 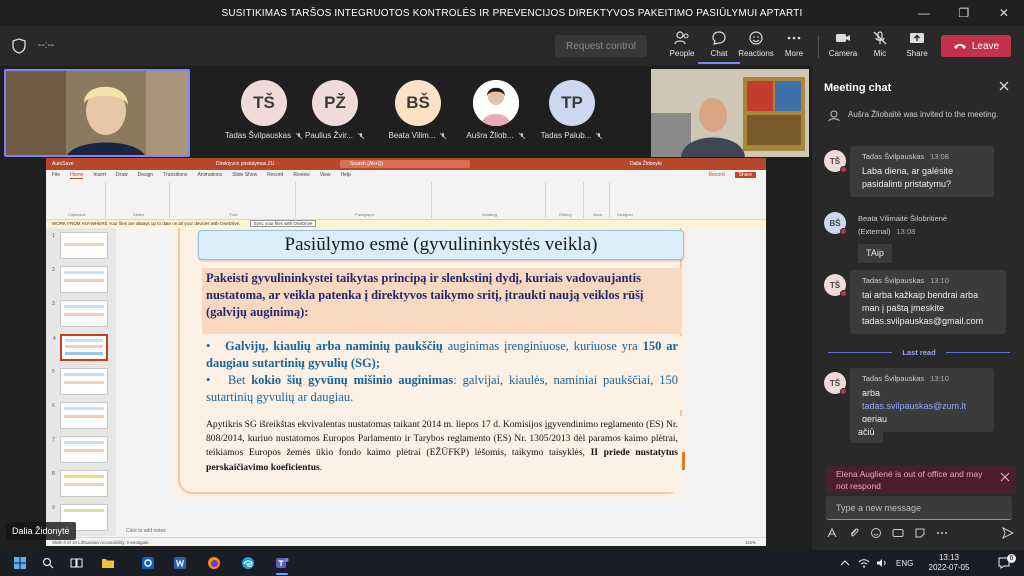 I want to click on ppt-menu-review: Review, so click(x=301, y=175).